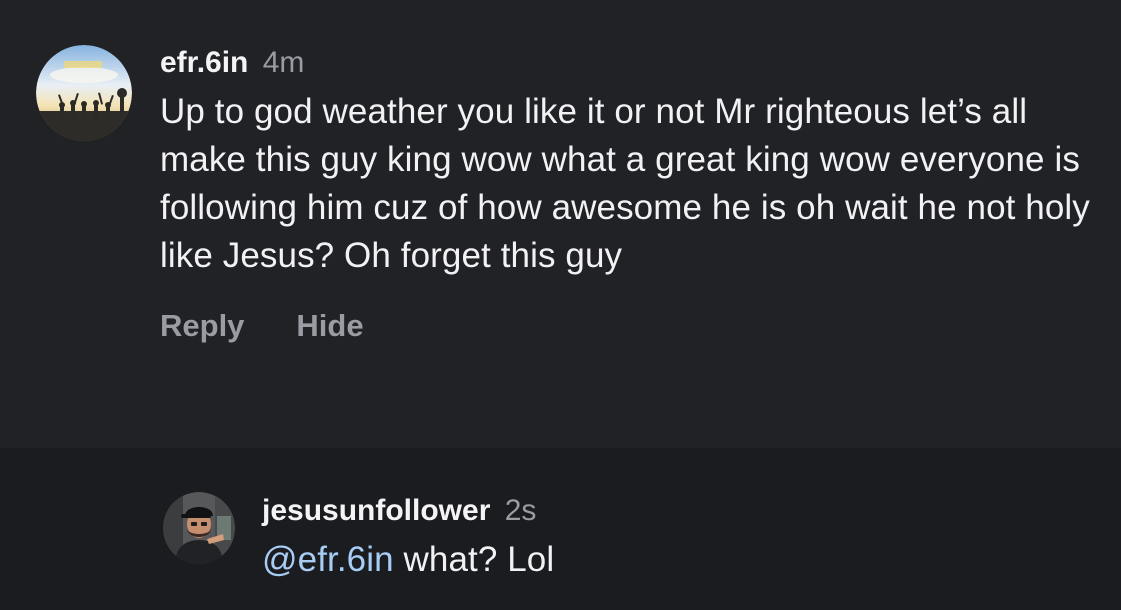 The image size is (1121, 610). I want to click on sky-silhouette-avatar-icon, so click(84, 93).